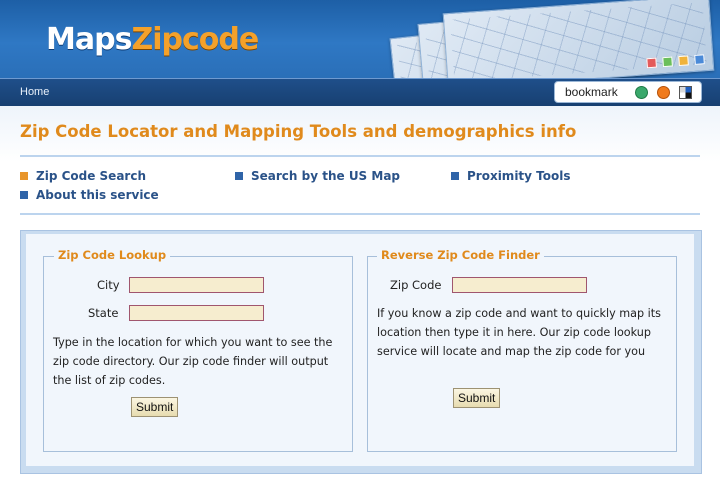 The height and width of the screenshot is (478, 720). Describe the element at coordinates (460, 255) in the screenshot. I see `reverse-zip-finder-legend: Reverse Zip Code Finder` at that location.